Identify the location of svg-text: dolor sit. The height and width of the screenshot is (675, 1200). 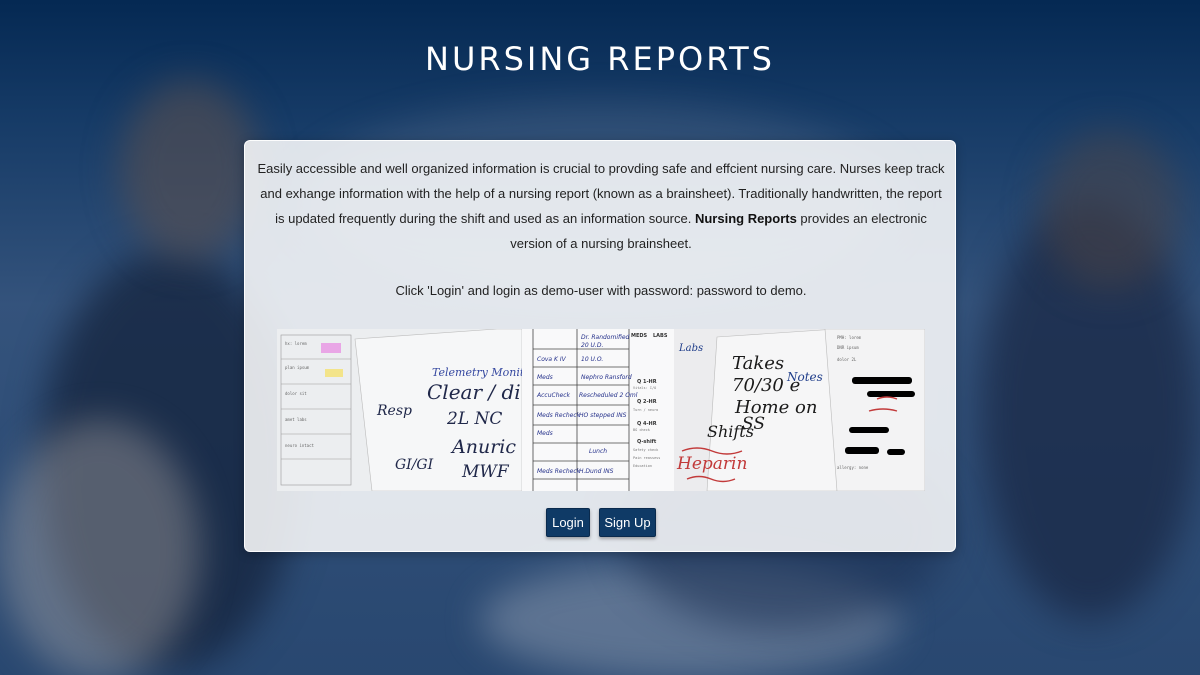
(296, 393).